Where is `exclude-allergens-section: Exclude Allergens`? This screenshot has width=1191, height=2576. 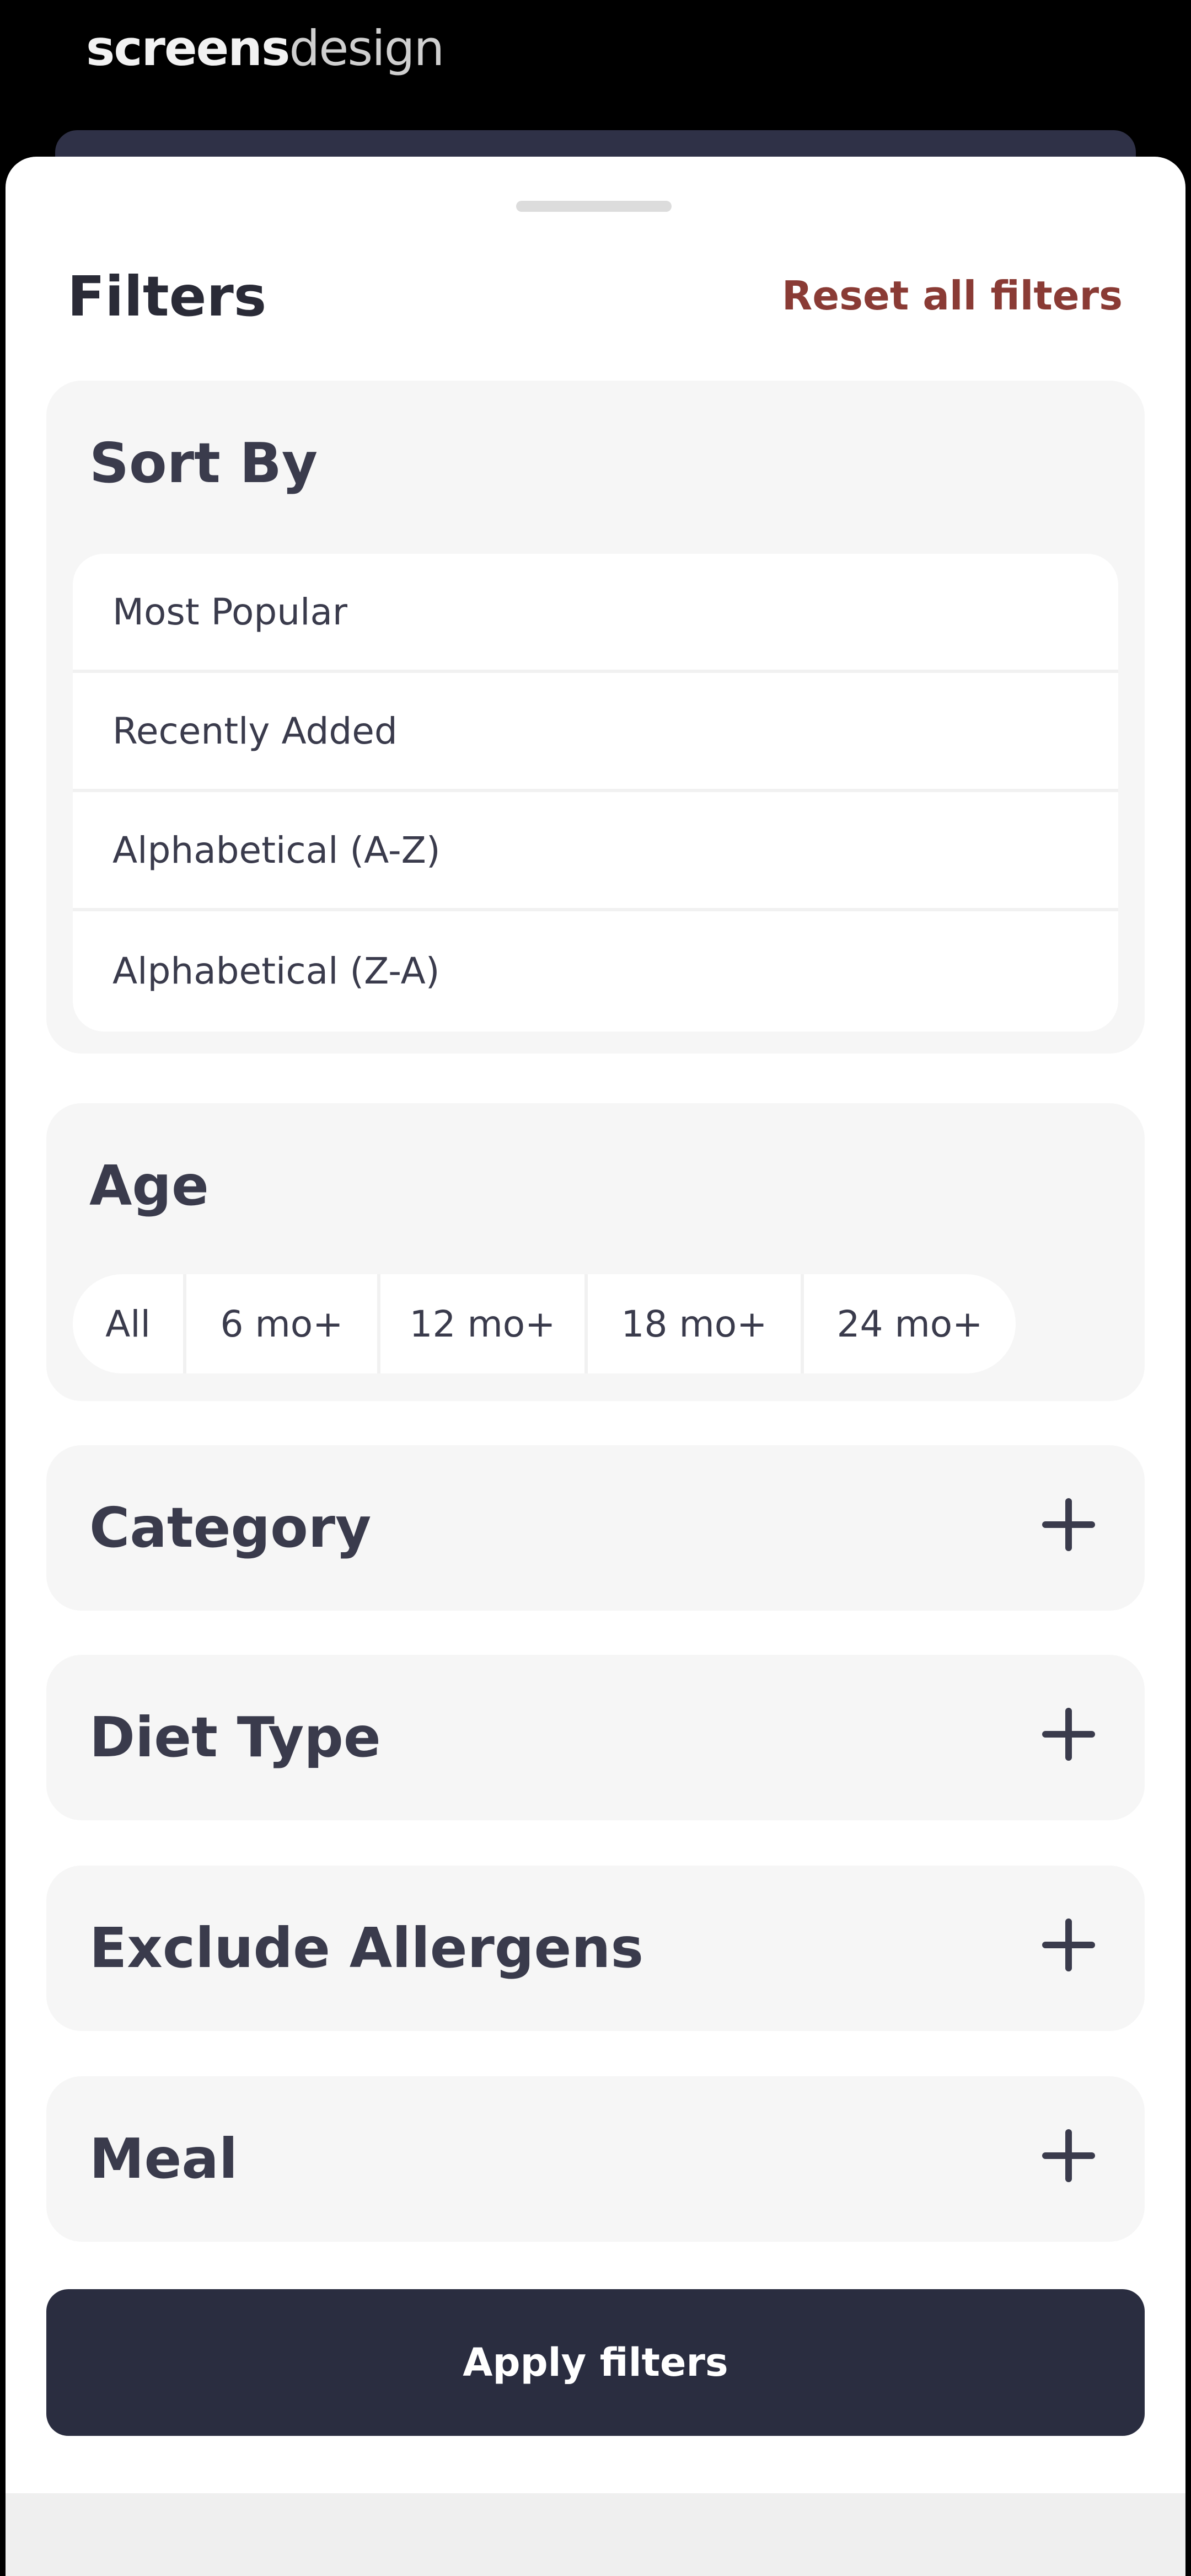 exclude-allergens-section: Exclude Allergens is located at coordinates (595, 1948).